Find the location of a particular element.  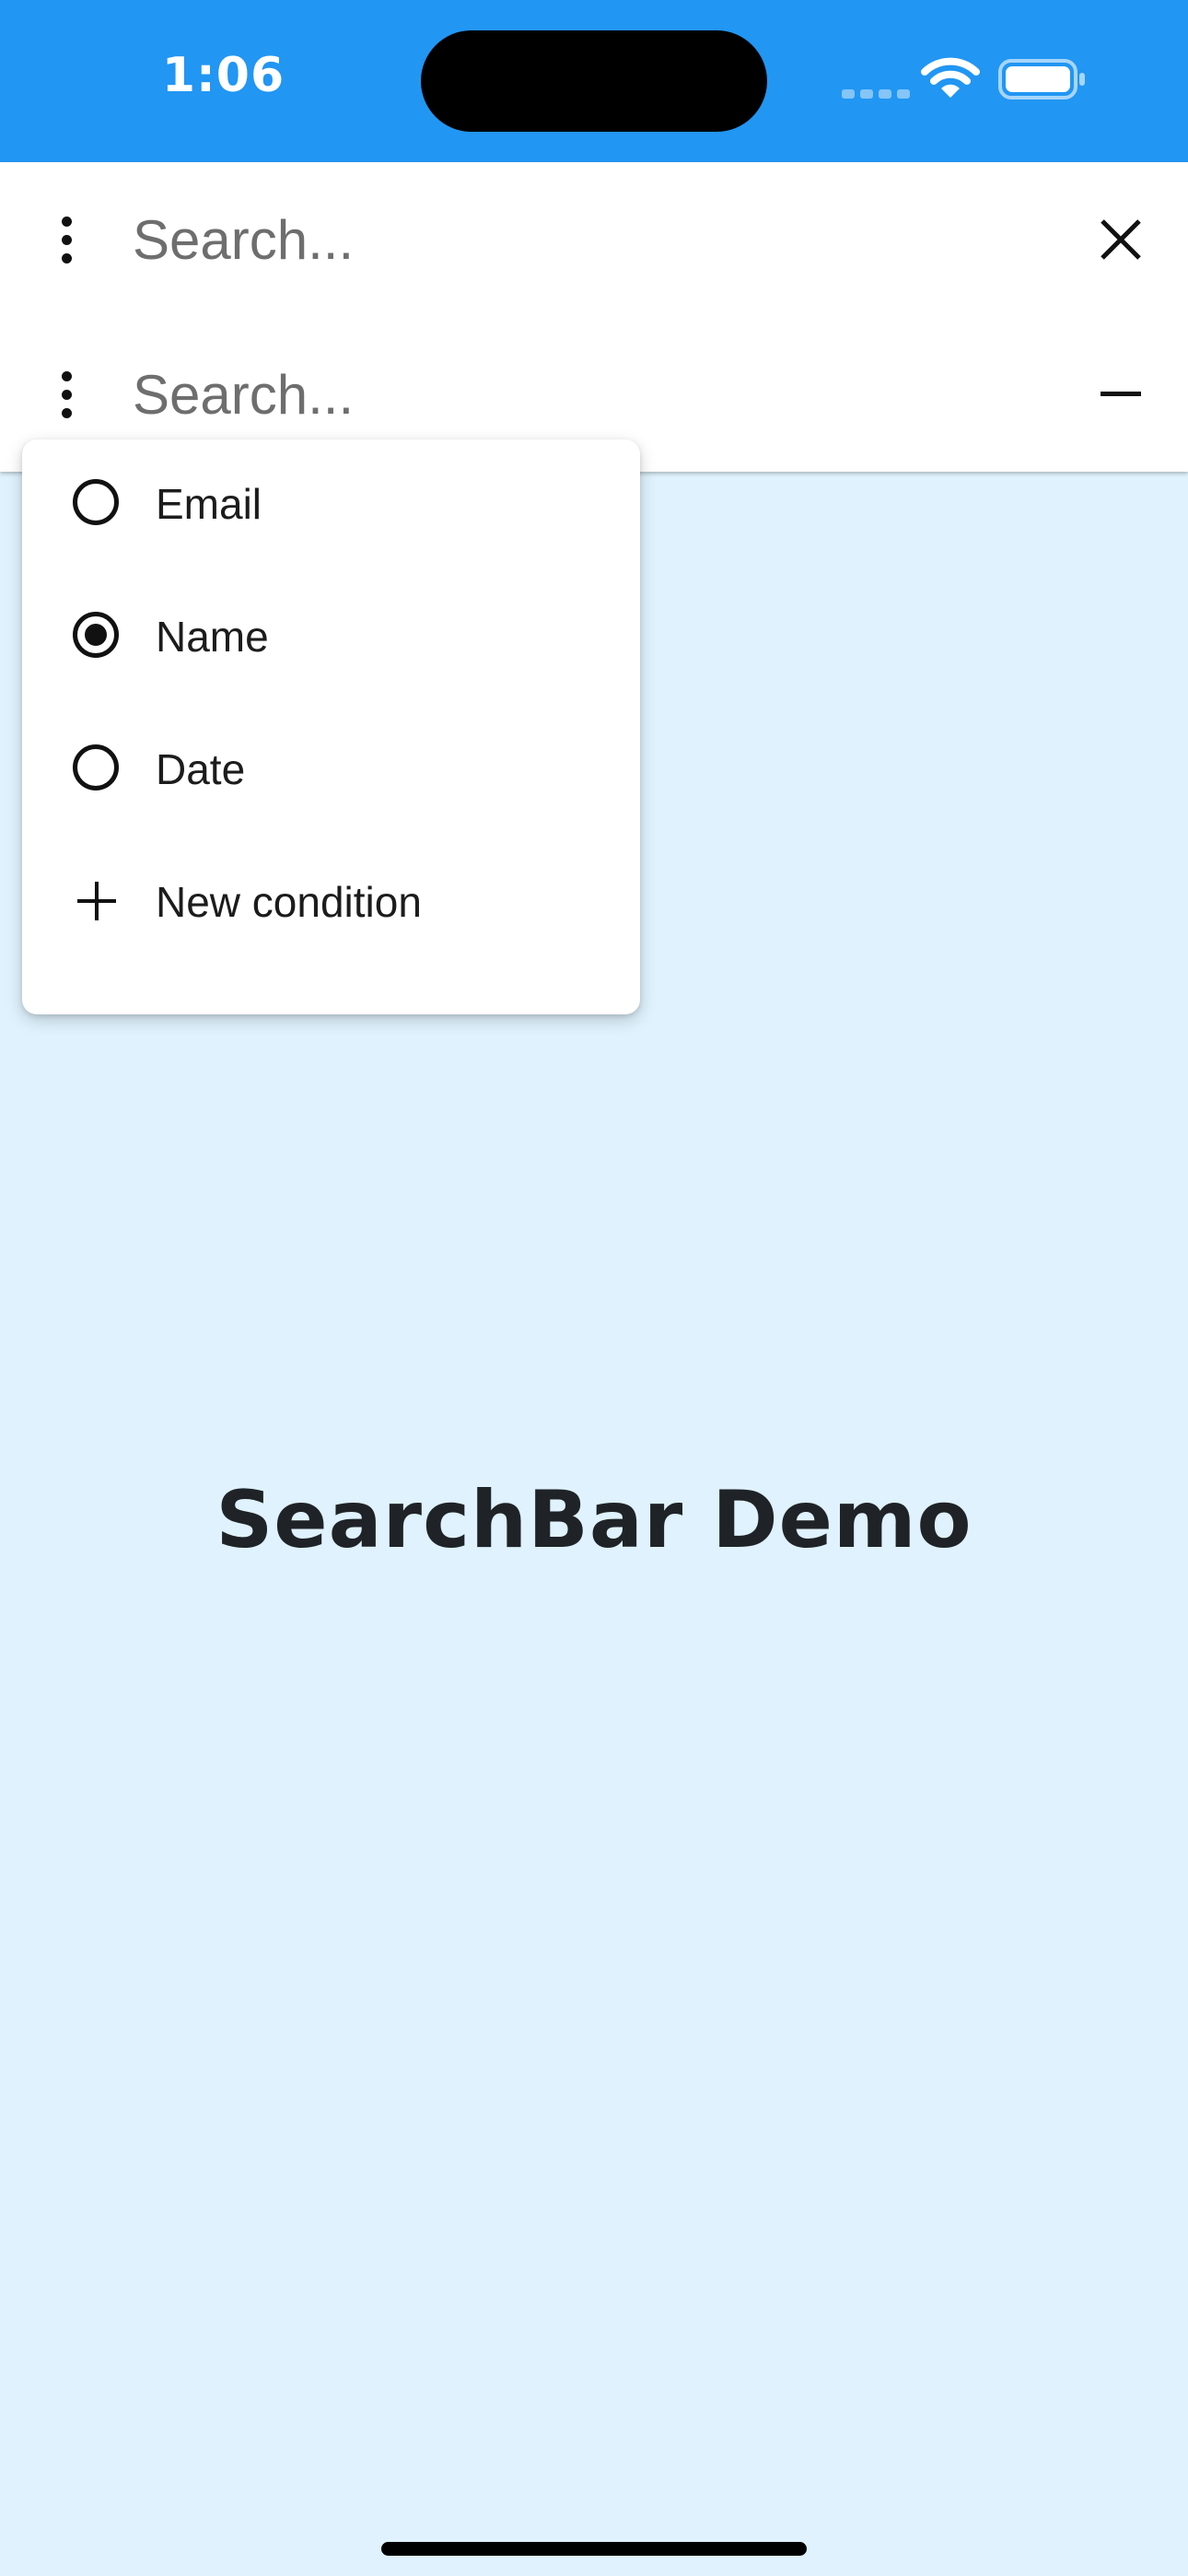

minus-icon is located at coordinates (1120, 394).